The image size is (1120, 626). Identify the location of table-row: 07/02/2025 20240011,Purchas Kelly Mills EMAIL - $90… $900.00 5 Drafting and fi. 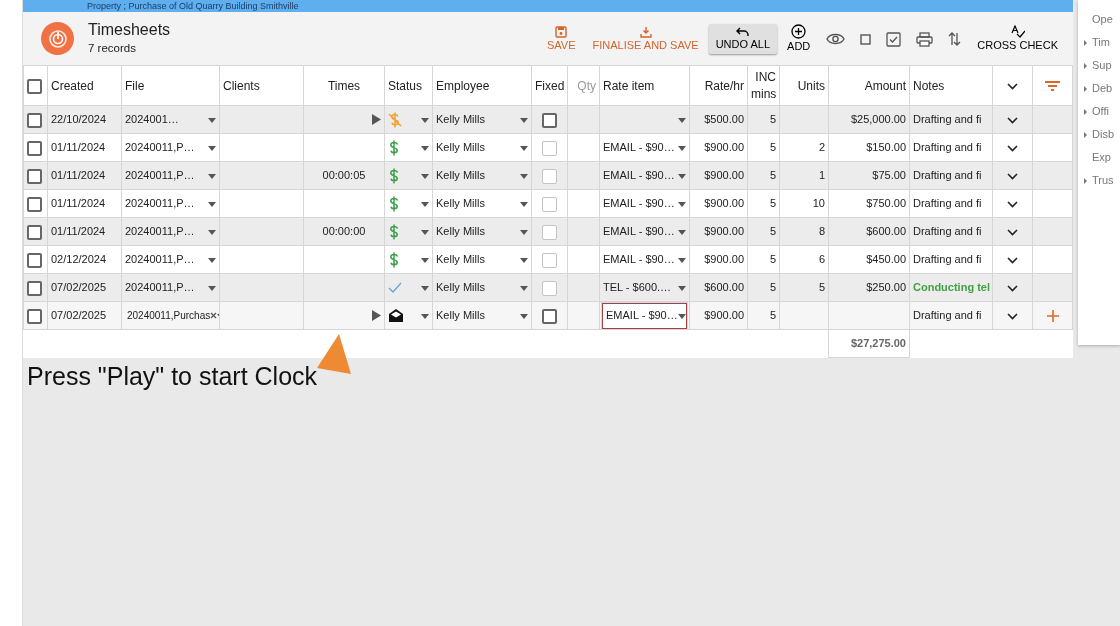
(548, 315).